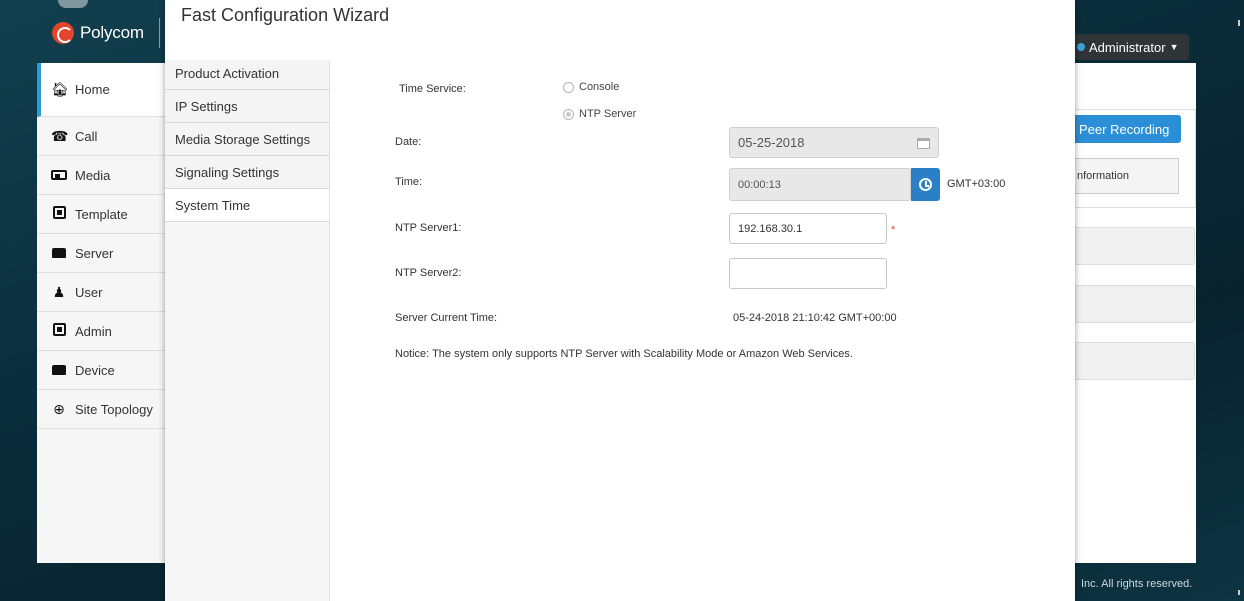 The width and height of the screenshot is (1244, 601). Describe the element at coordinates (1239, 592) in the screenshot. I see `scrollbar-arrow-down` at that location.